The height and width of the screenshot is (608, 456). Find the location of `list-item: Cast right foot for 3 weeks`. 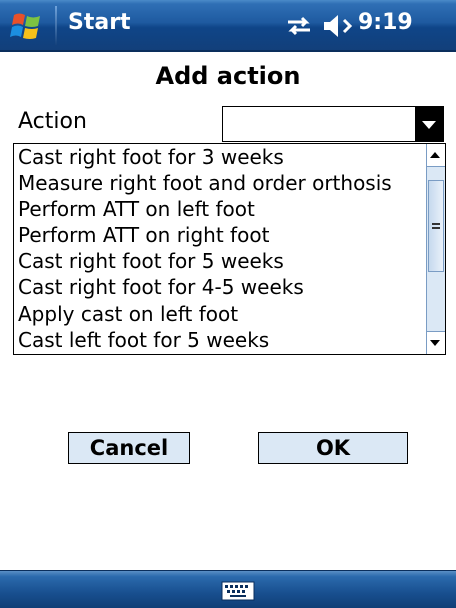

list-item: Cast right foot for 3 weeks is located at coordinates (220, 157).